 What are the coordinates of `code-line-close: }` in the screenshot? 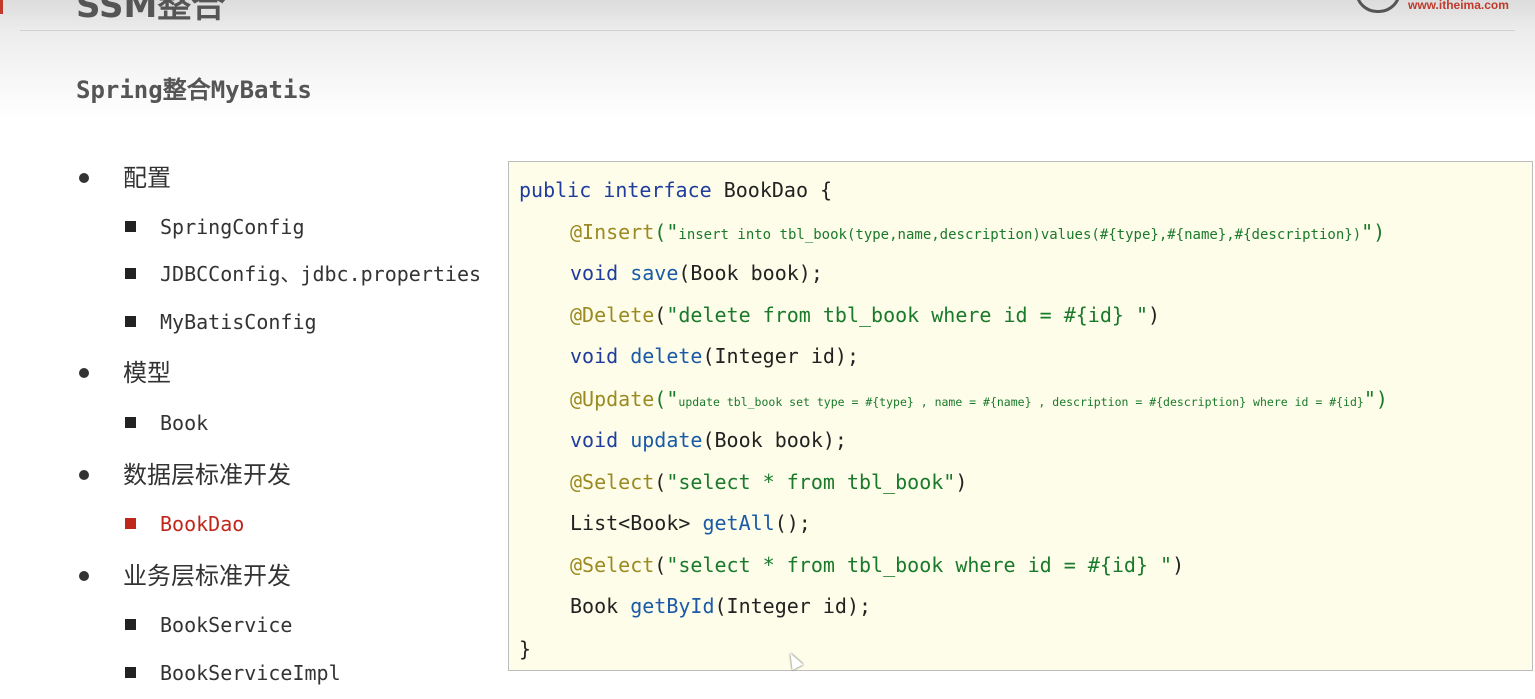 It's located at (525, 649).